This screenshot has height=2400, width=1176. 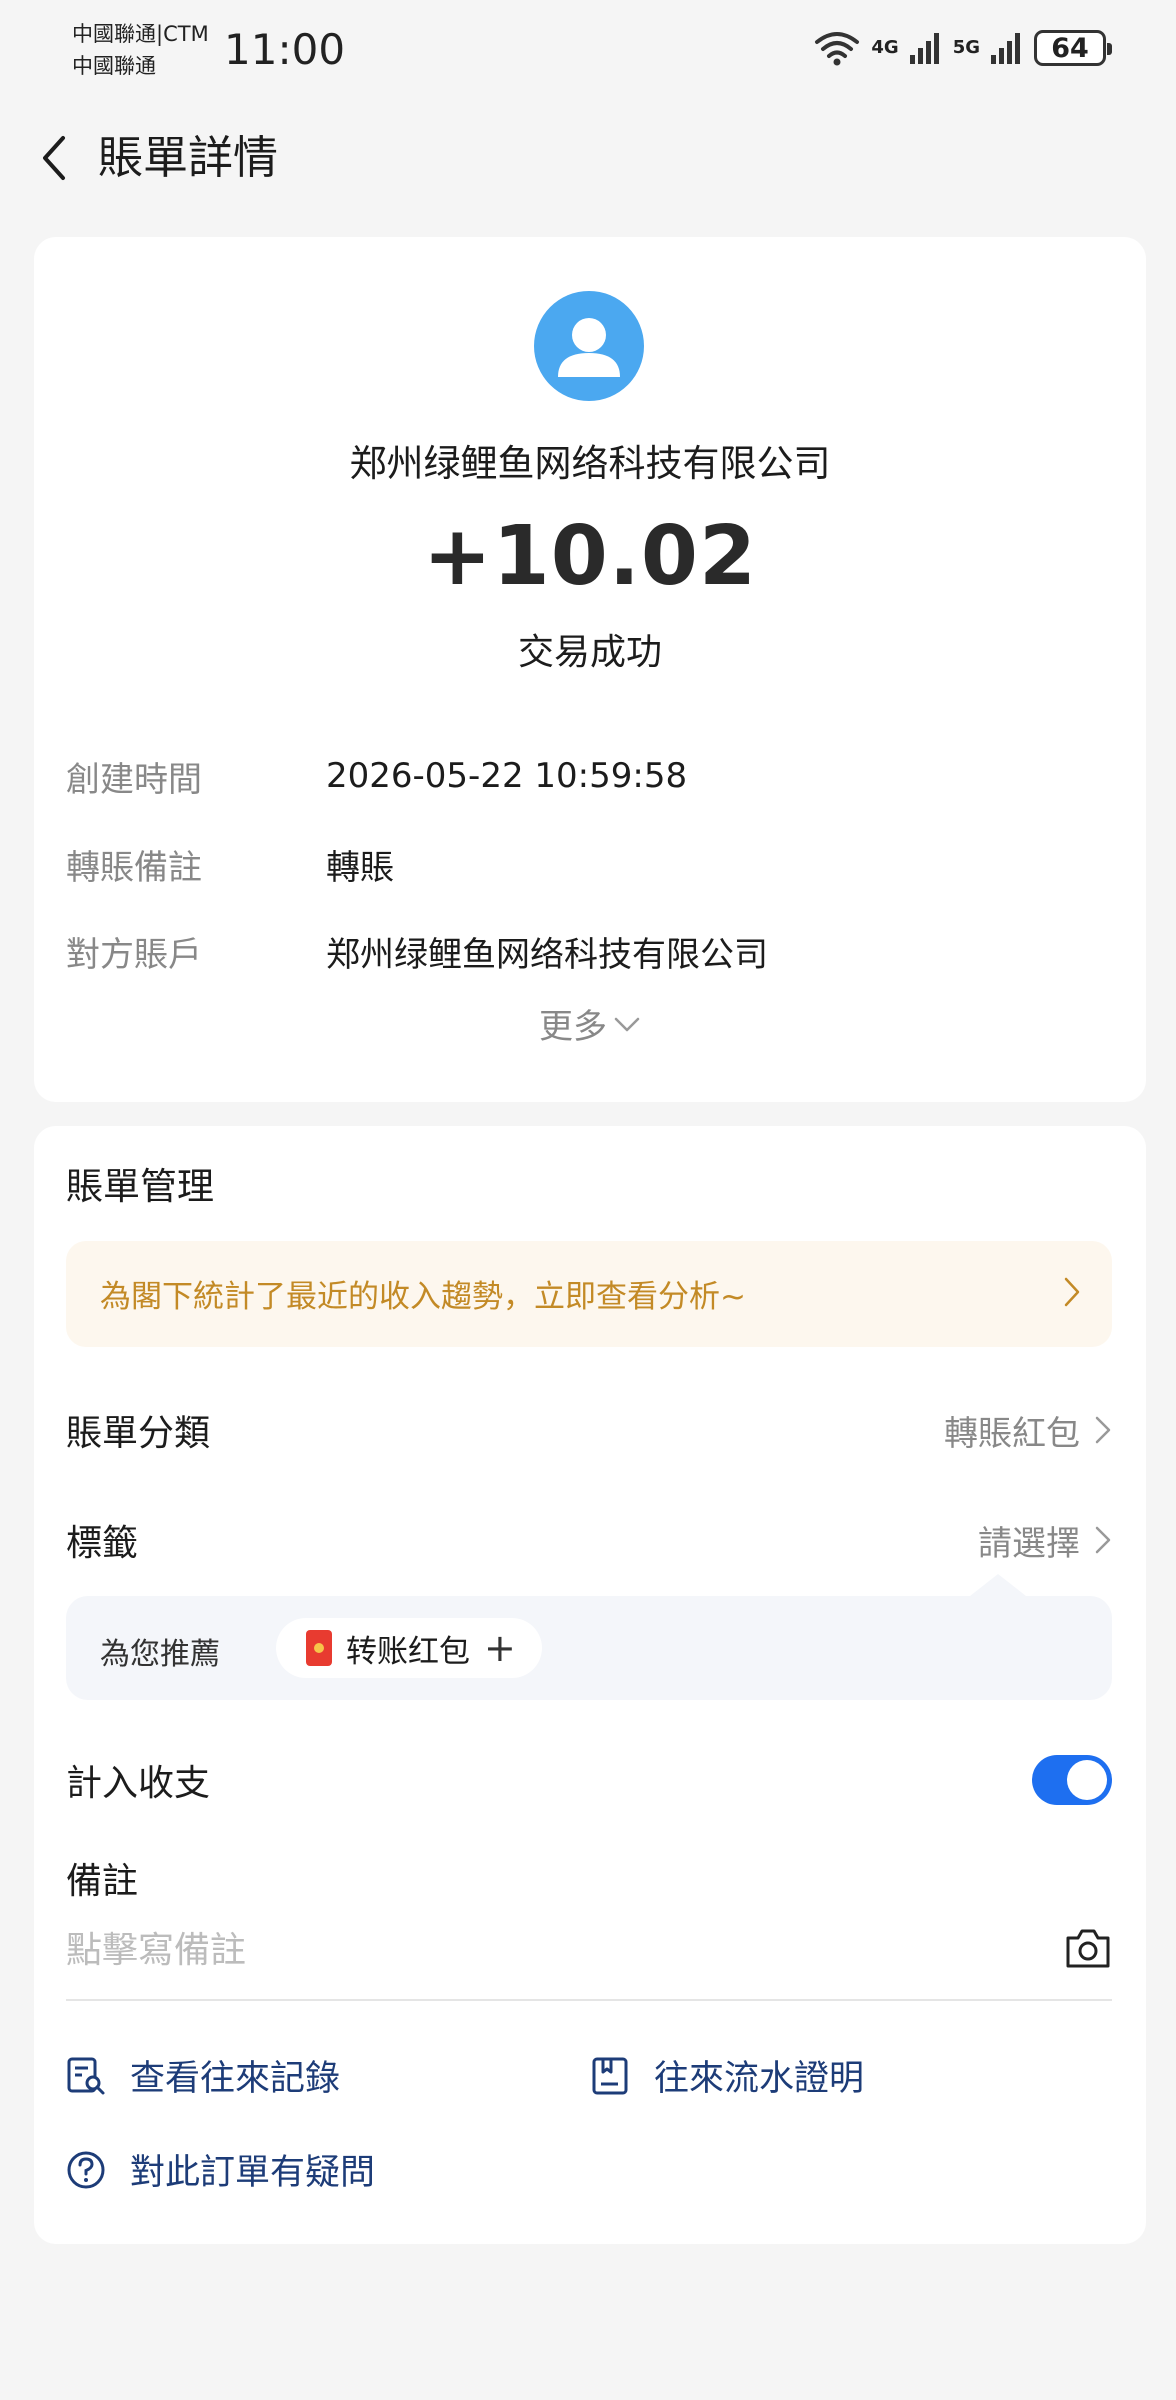 I want to click on signal-label-4g: 4G, so click(x=885, y=47).